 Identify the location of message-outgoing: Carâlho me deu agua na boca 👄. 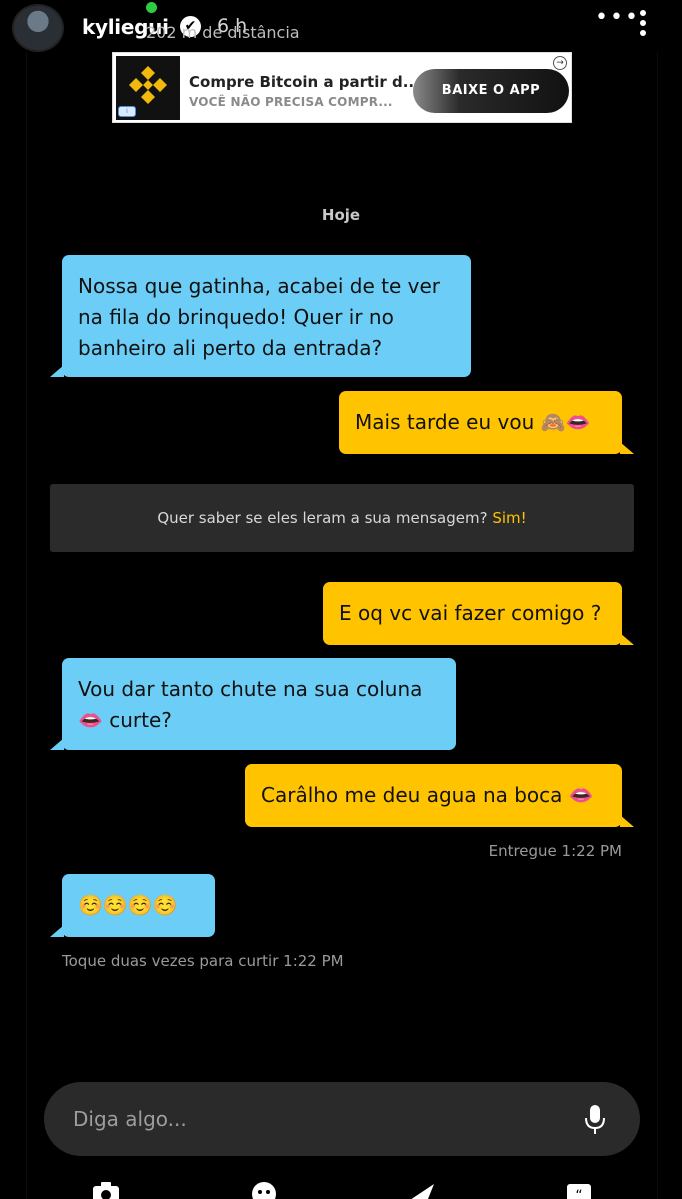
(439, 795).